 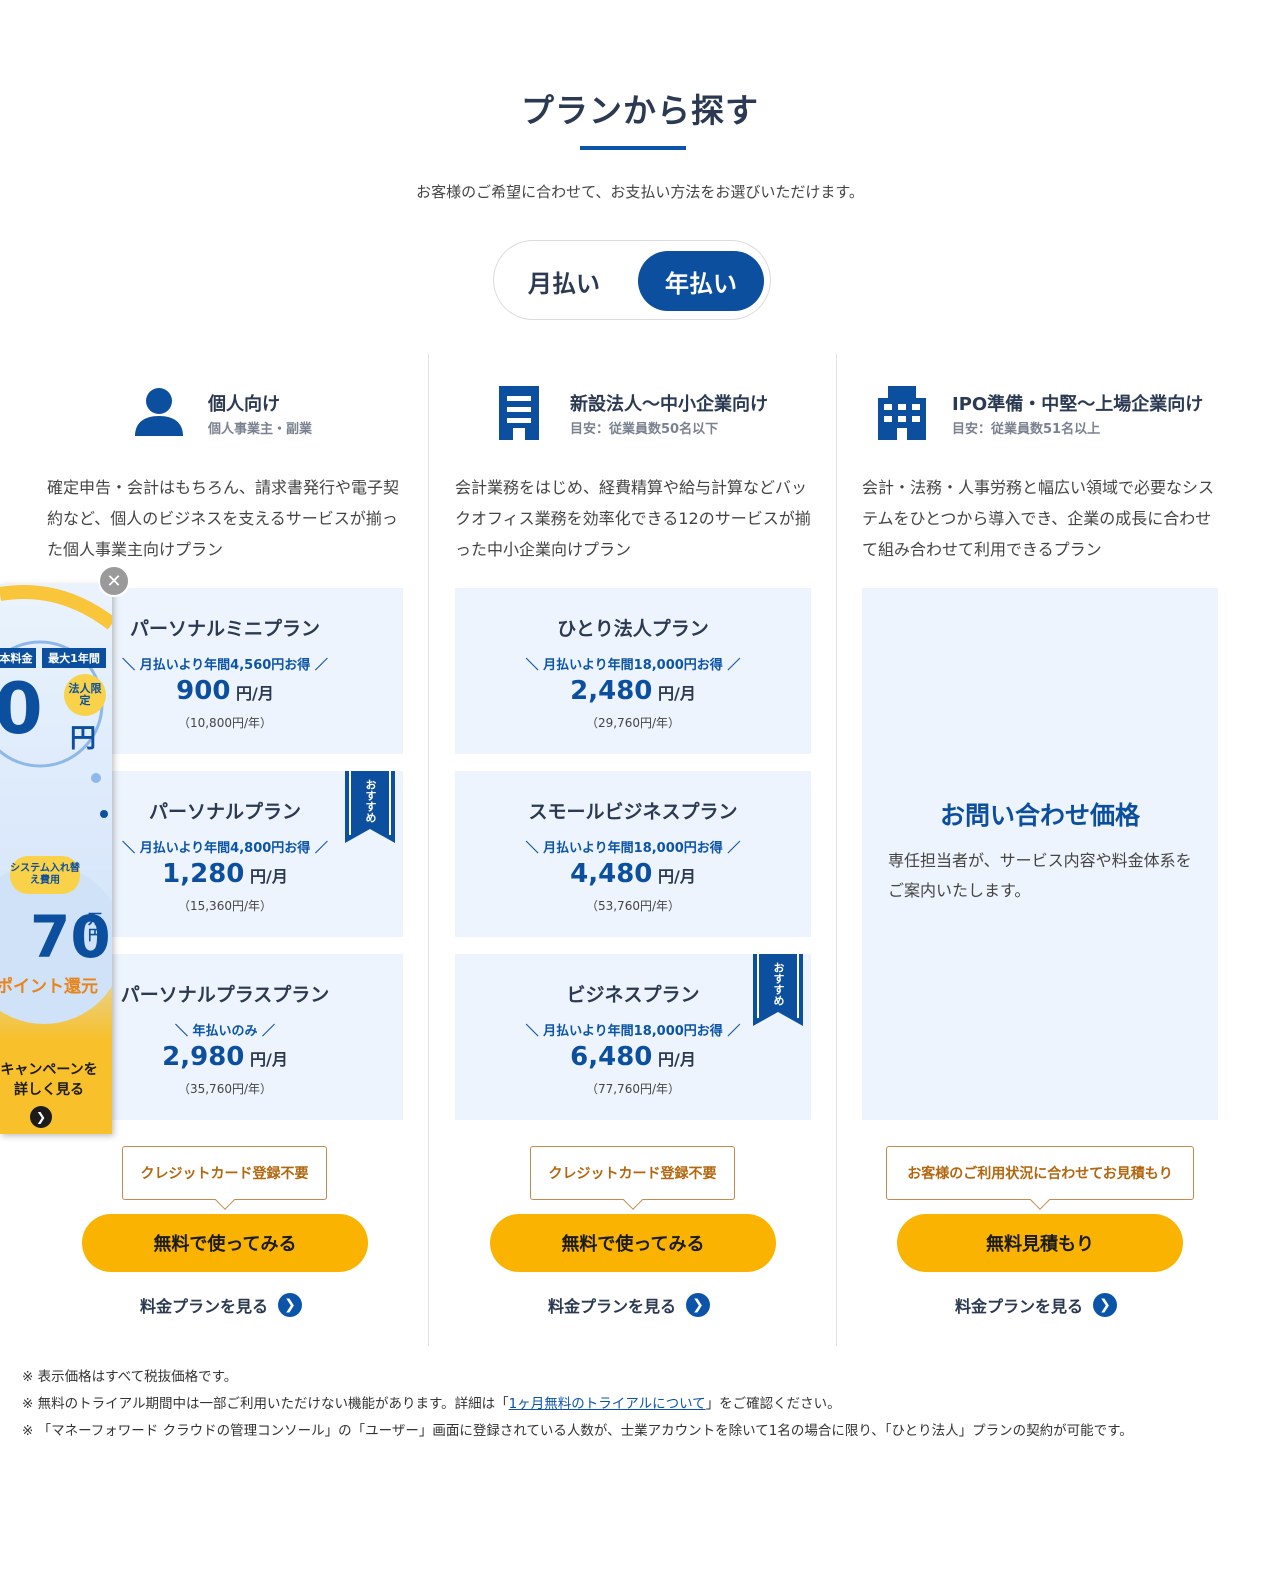 What do you see at coordinates (159, 413) in the screenshot?
I see `person-icon` at bounding box center [159, 413].